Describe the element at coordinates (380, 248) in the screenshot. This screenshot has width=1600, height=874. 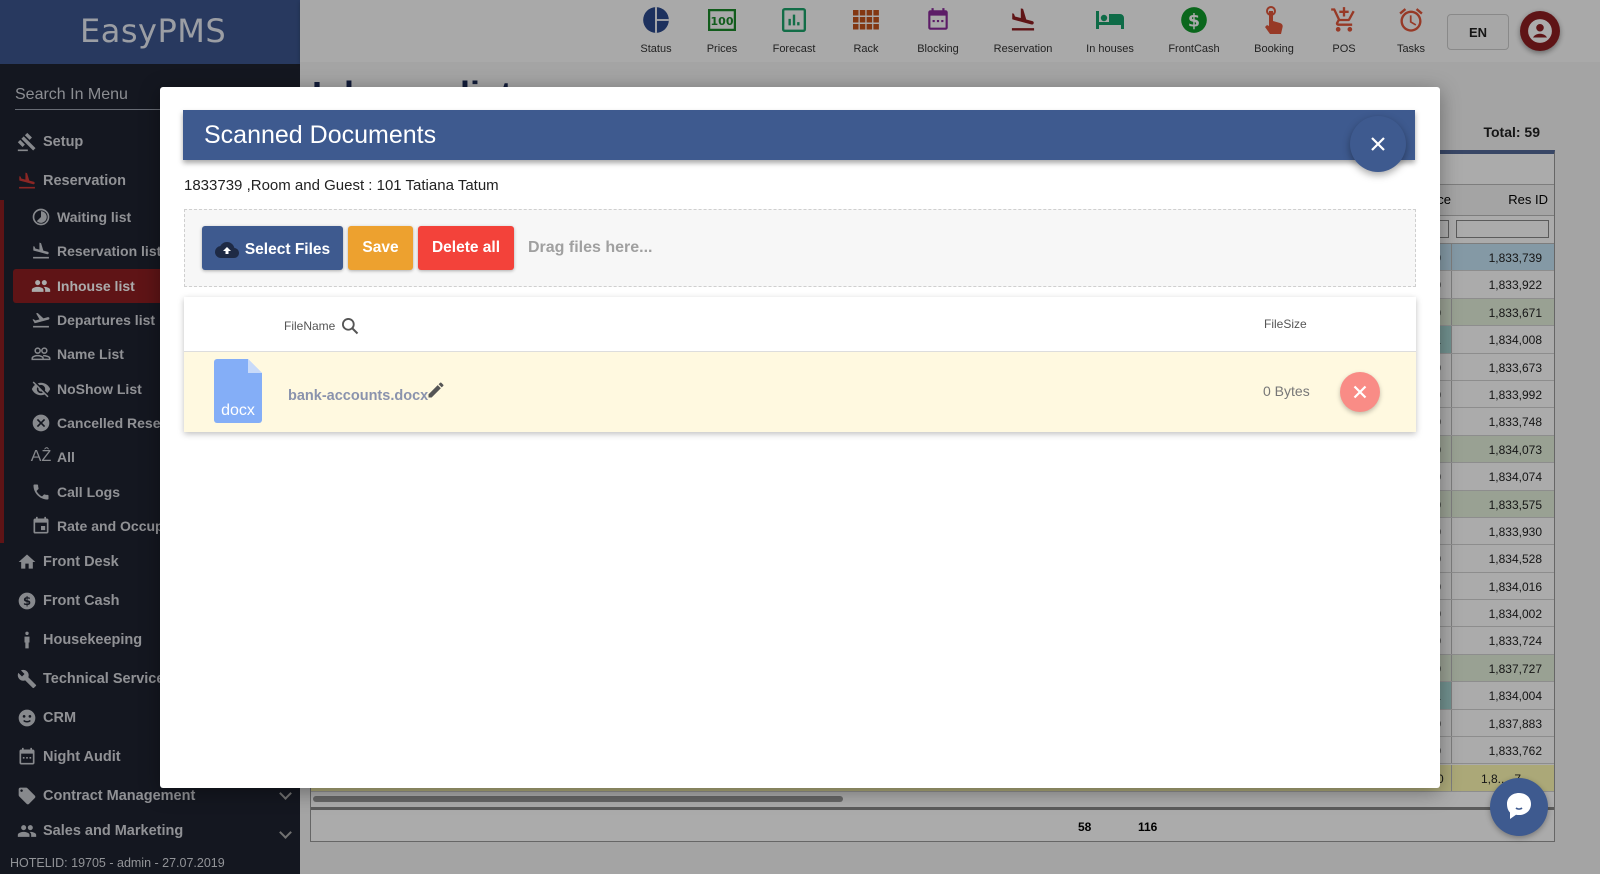
I see `save-button: Save` at that location.